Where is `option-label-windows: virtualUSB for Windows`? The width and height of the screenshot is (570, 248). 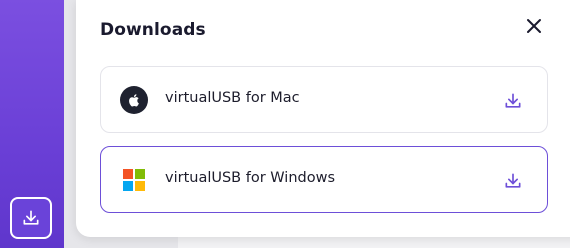 option-label-windows: virtualUSB for Windows is located at coordinates (250, 178).